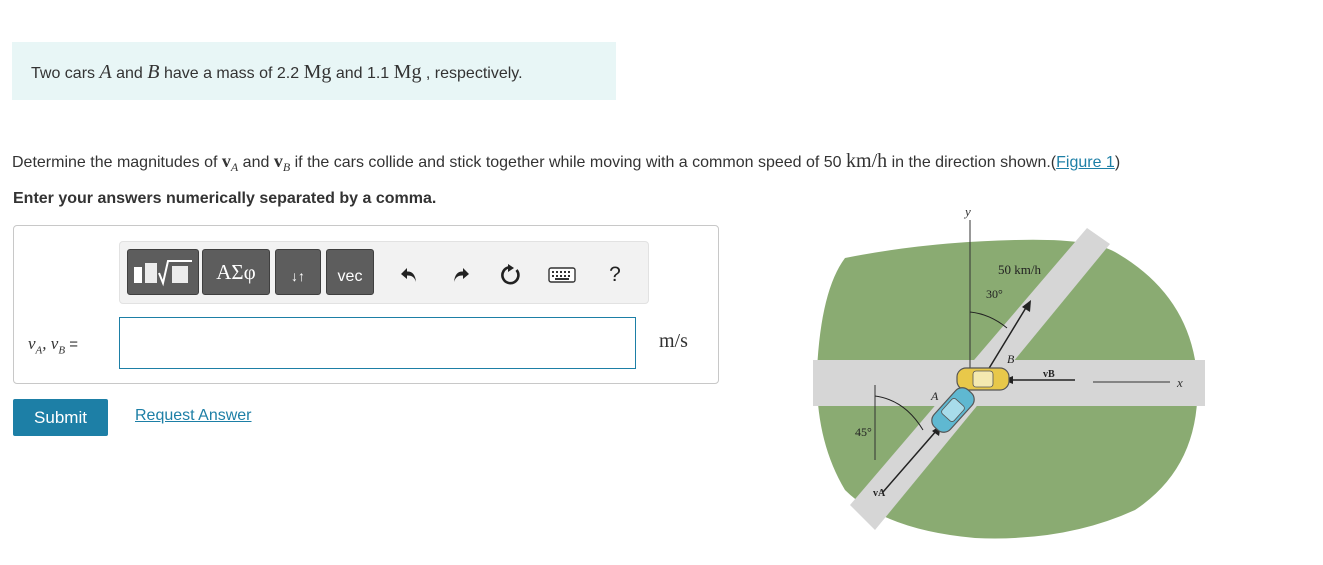 Image resolution: width=1323 pixels, height=565 pixels. I want to click on angle-45-label: 45°, so click(863, 432).